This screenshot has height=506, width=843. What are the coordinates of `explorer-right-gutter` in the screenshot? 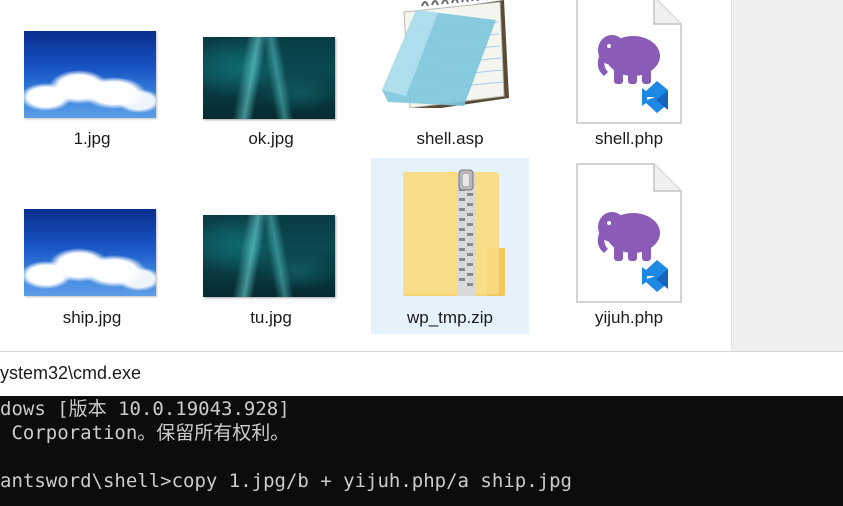 It's located at (787, 175).